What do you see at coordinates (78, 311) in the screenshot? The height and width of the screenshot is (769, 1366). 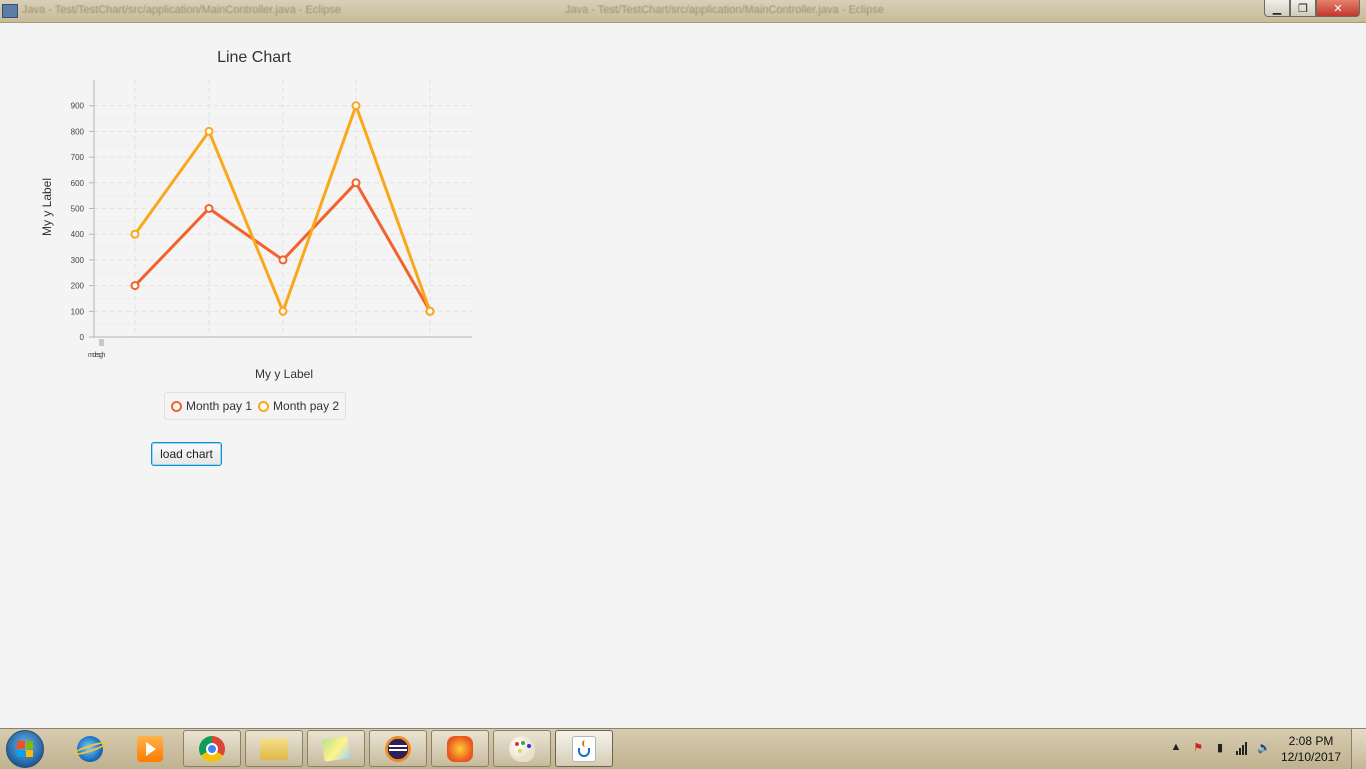 I see `y-tick-label: 100` at bounding box center [78, 311].